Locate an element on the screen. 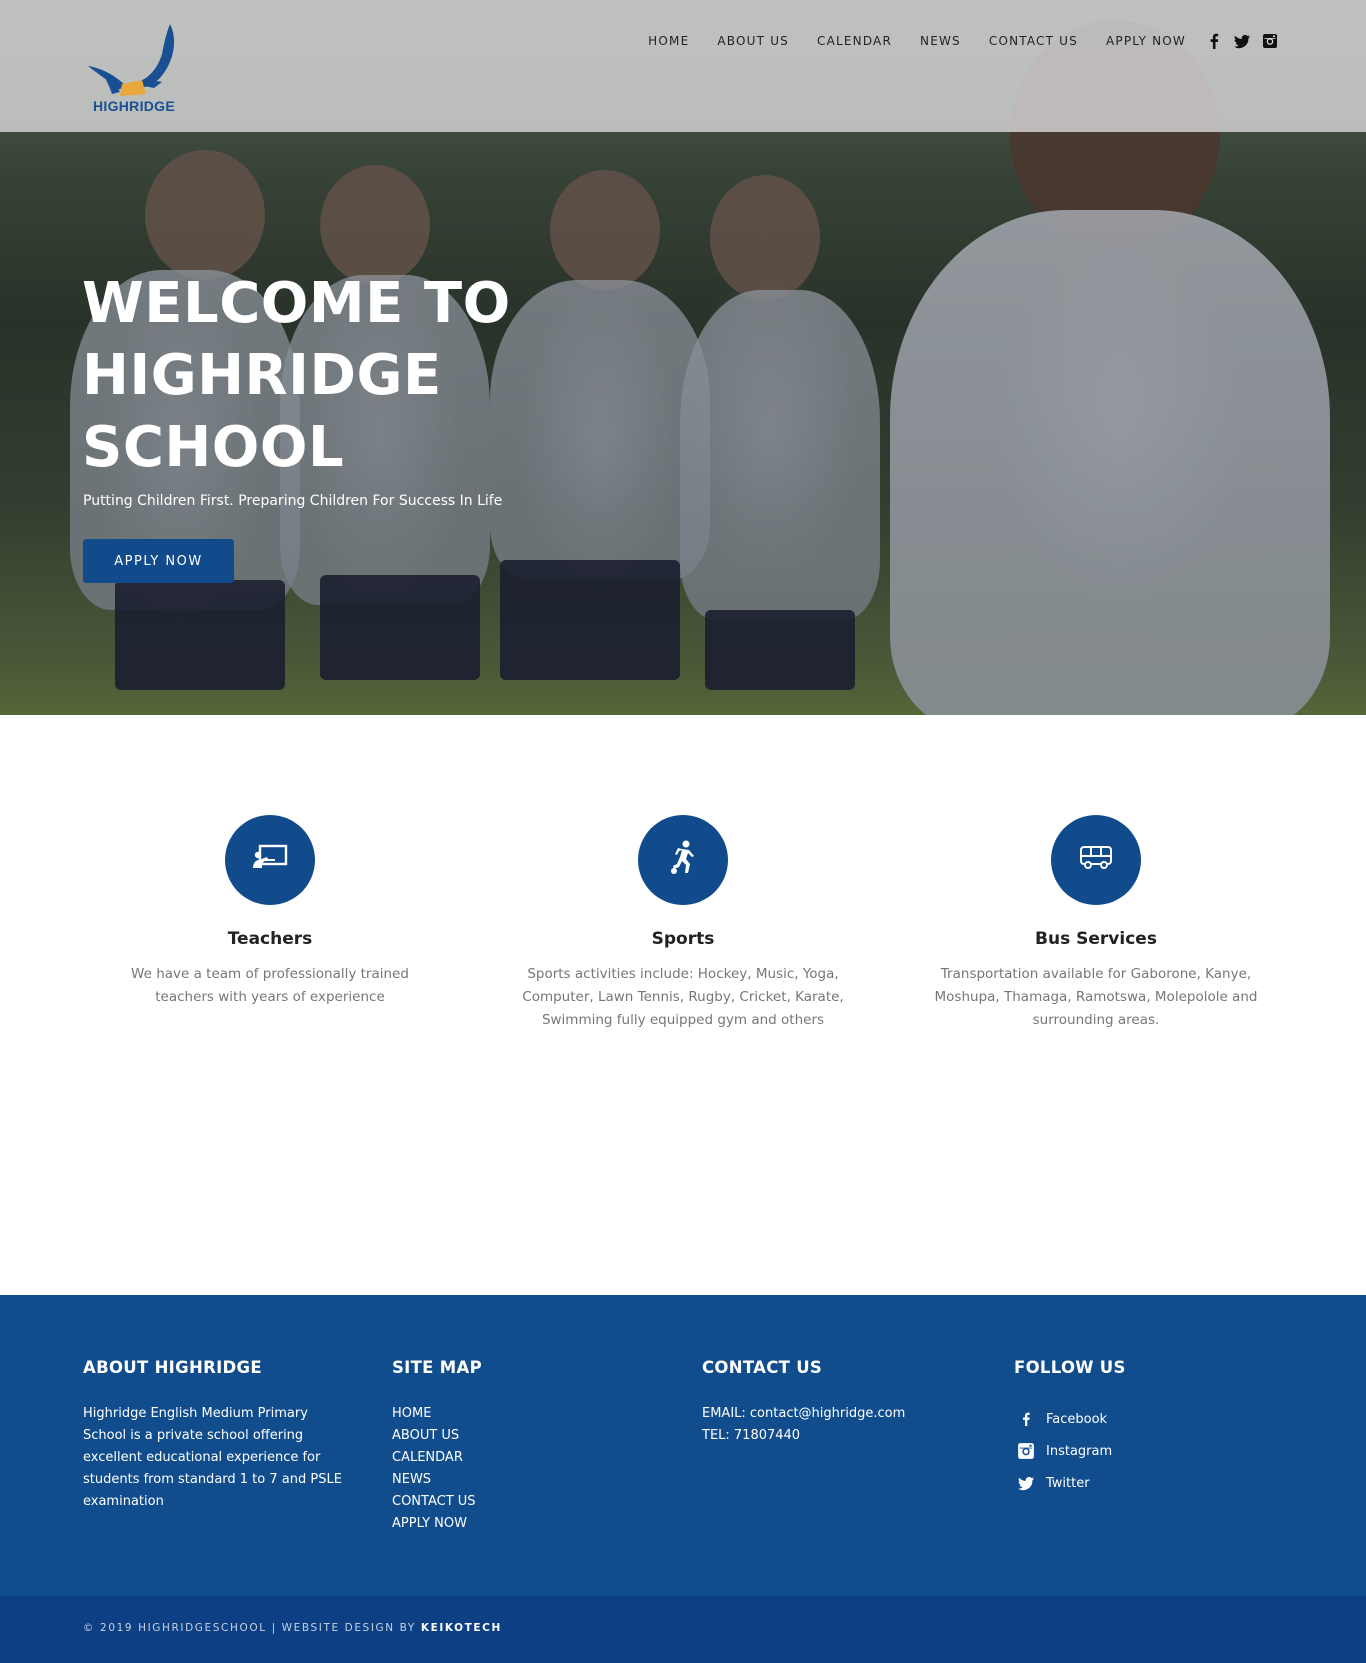 Image resolution: width=1366 pixels, height=1663 pixels. footer-heading: CONTACT US is located at coordinates (762, 1367).